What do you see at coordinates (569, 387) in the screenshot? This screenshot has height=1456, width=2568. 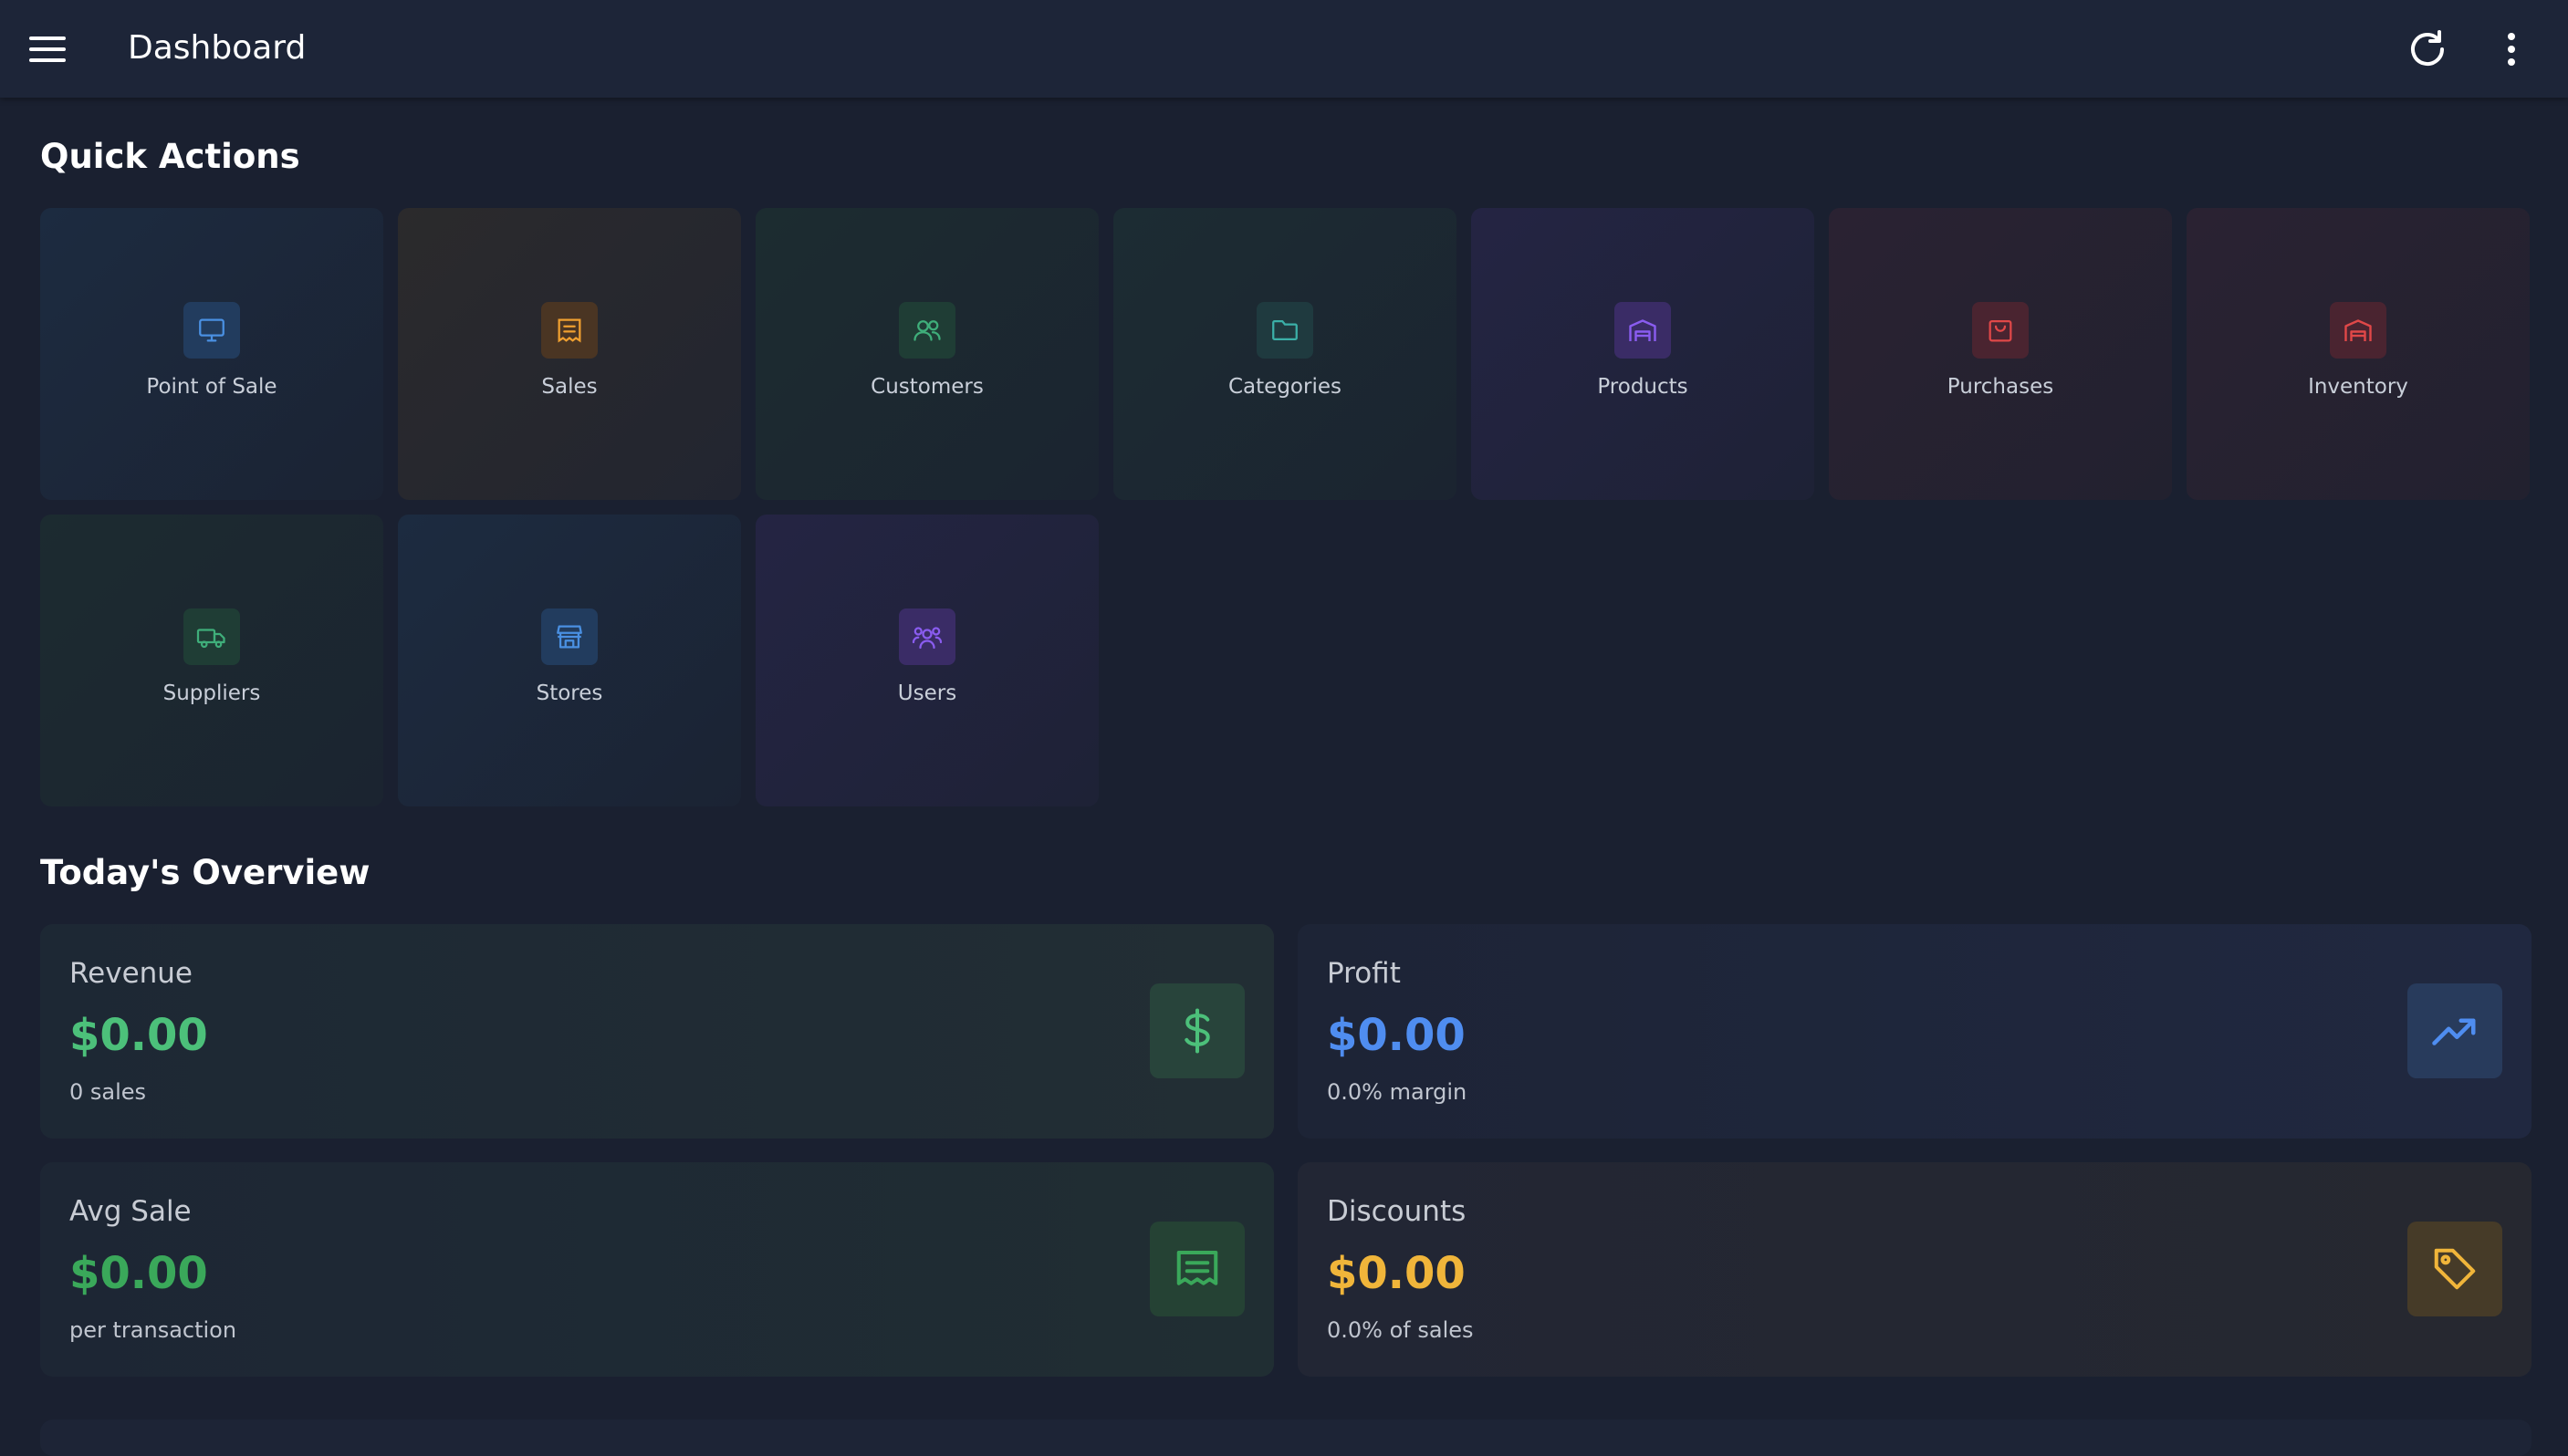 I see `tile-label: Sales` at bounding box center [569, 387].